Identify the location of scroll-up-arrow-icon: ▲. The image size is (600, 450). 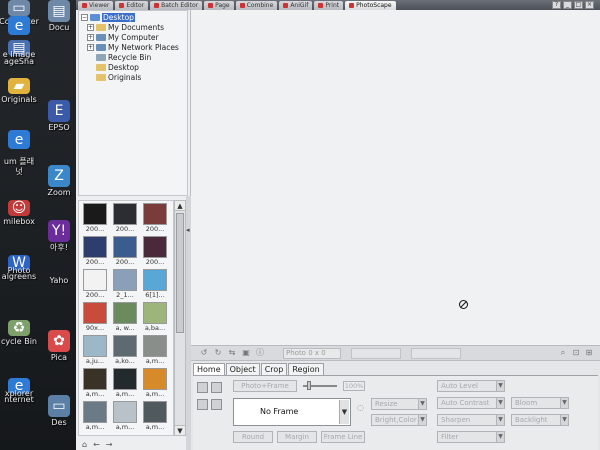
(180, 206).